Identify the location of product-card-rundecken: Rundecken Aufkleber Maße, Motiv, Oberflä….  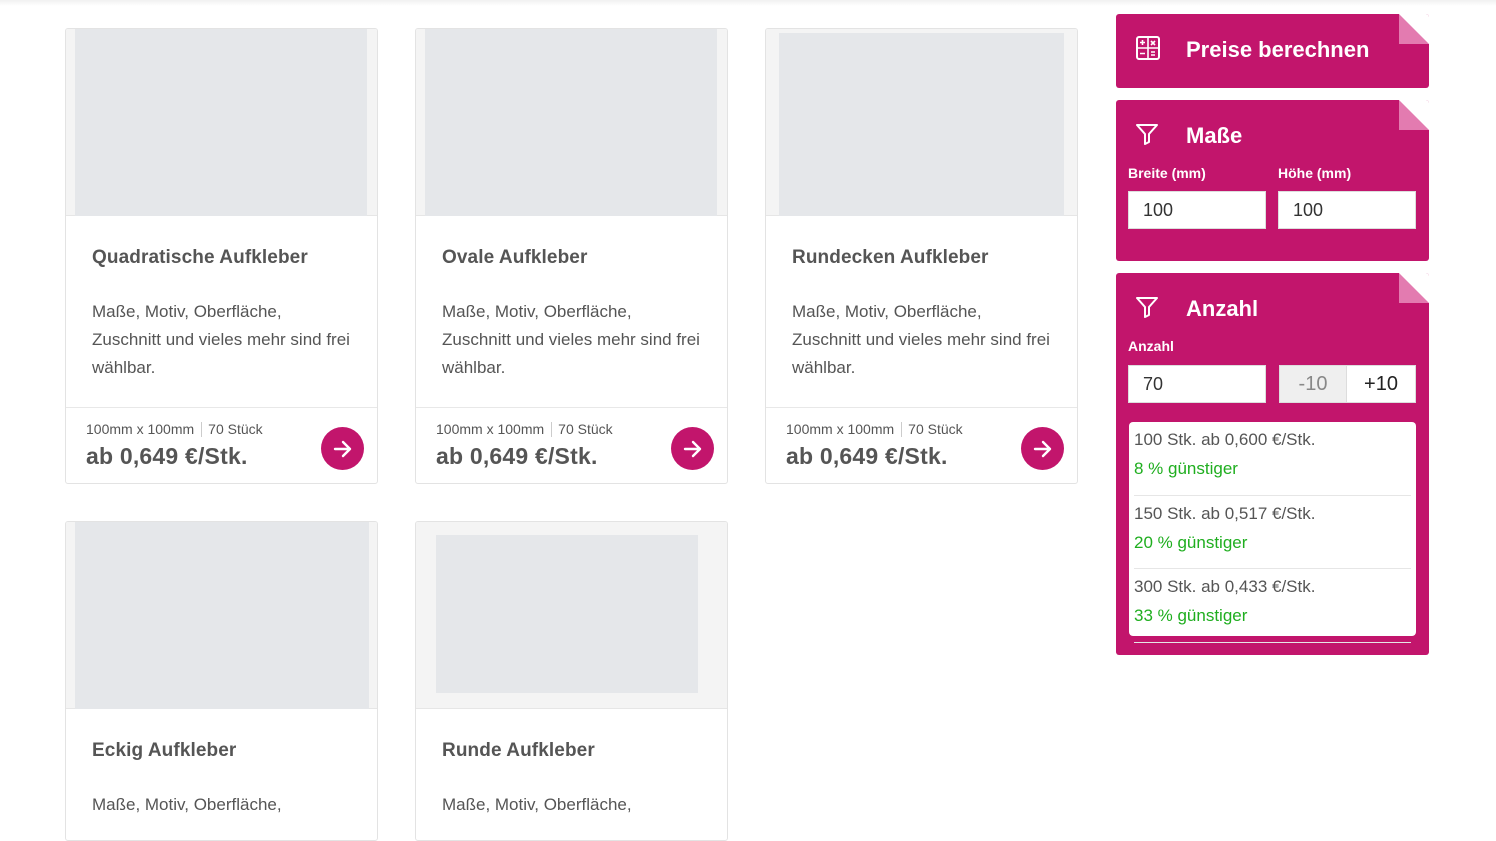
(921, 256).